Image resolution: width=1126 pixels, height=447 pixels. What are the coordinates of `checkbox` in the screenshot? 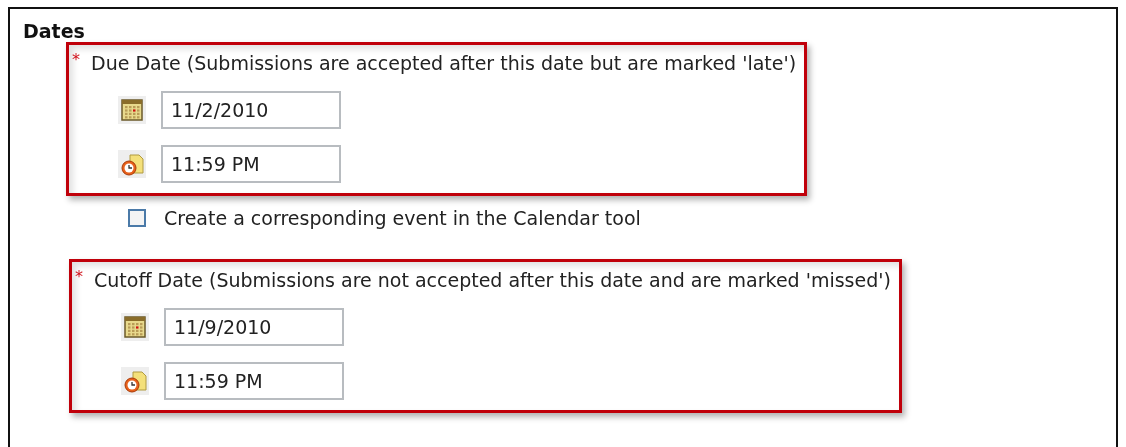 It's located at (137, 218).